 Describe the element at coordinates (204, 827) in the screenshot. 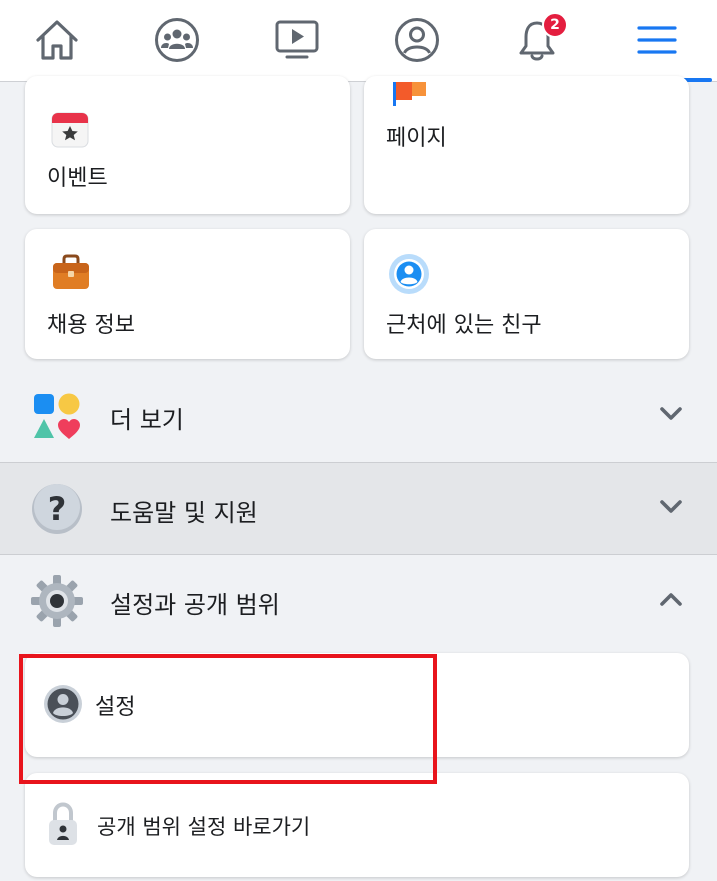

I see `privacy-shortcuts-label: 공개 범위 설정 바로가기` at that location.